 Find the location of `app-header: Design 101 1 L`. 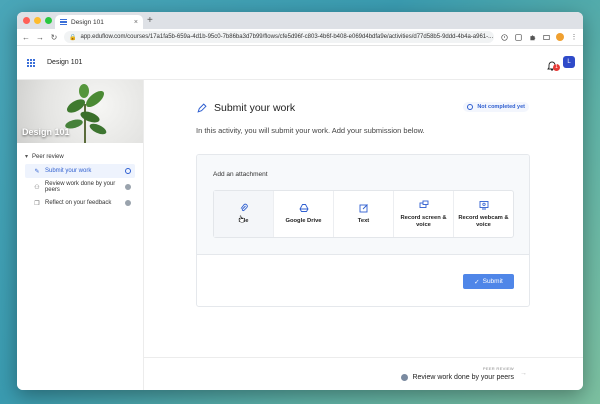

app-header: Design 101 1 L is located at coordinates (300, 63).